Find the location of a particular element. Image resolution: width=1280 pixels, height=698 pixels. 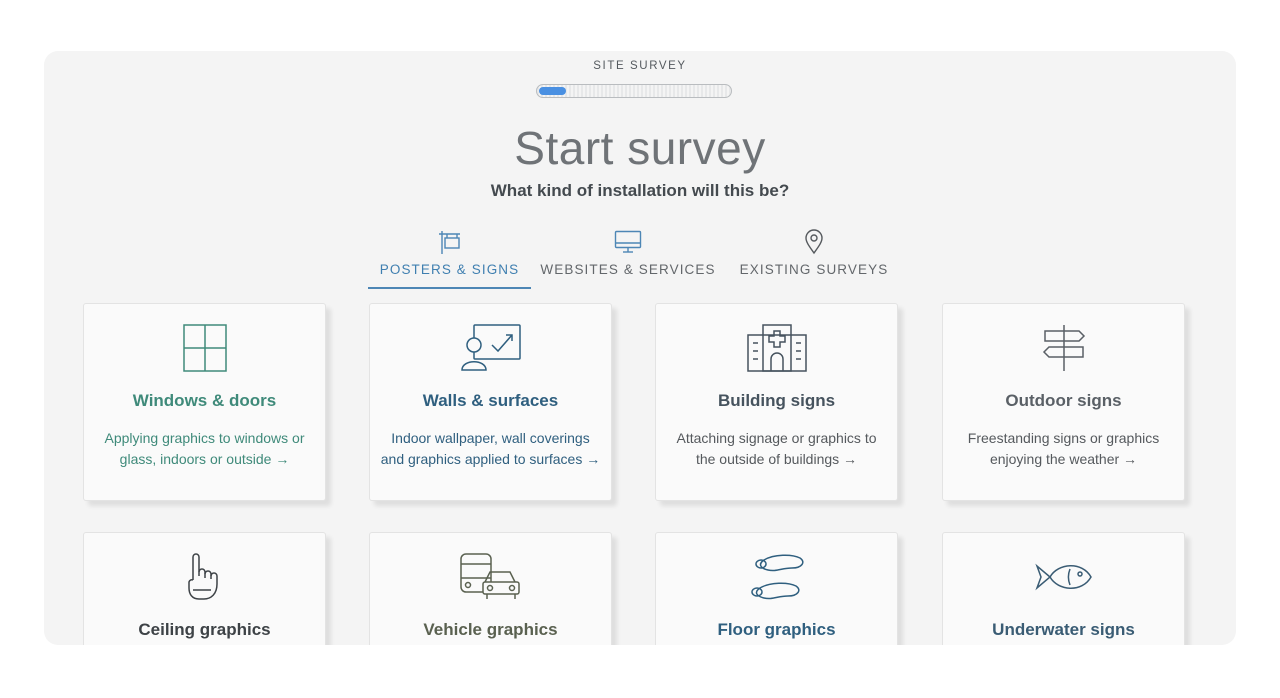

tab-label: POSTERS & SIGNS is located at coordinates (449, 269).